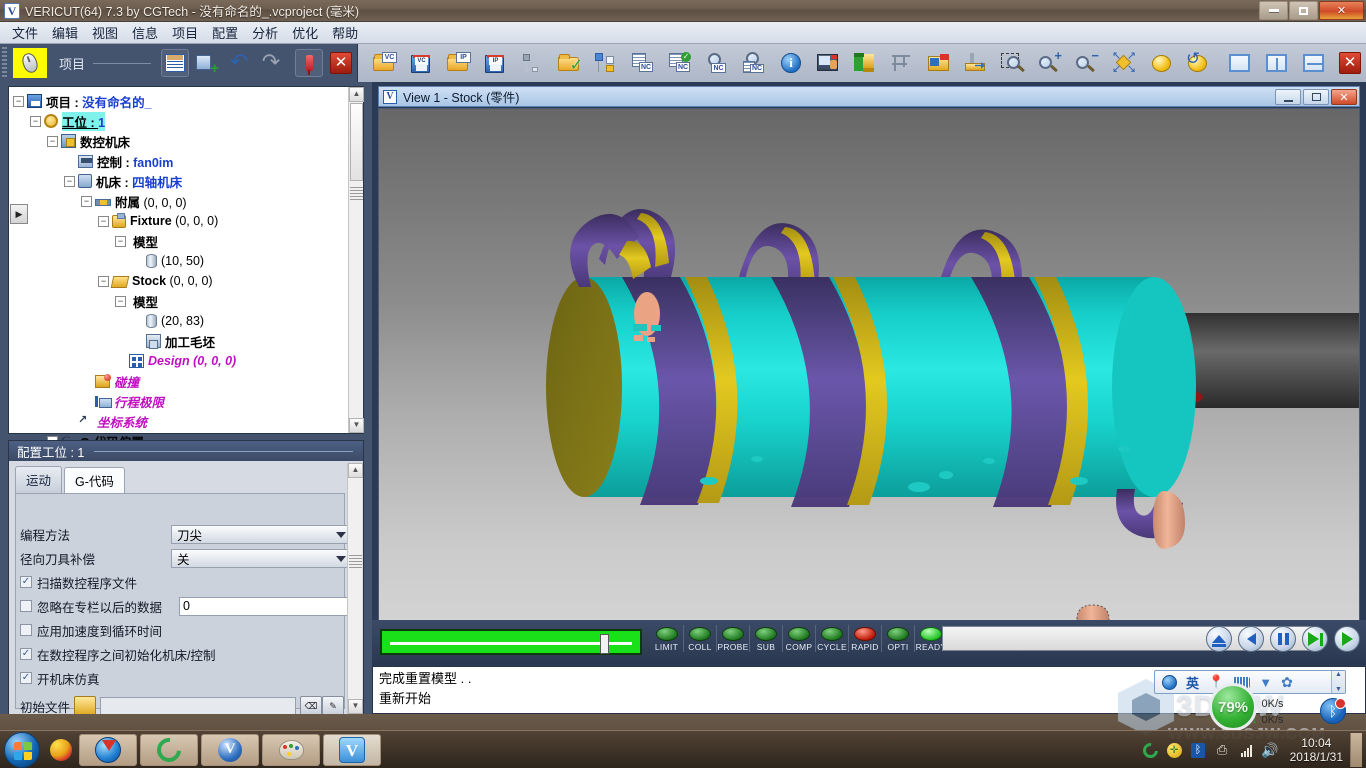  Describe the element at coordinates (179, 161) in the screenshot. I see `tree-node: 控制 : fan0im` at that location.